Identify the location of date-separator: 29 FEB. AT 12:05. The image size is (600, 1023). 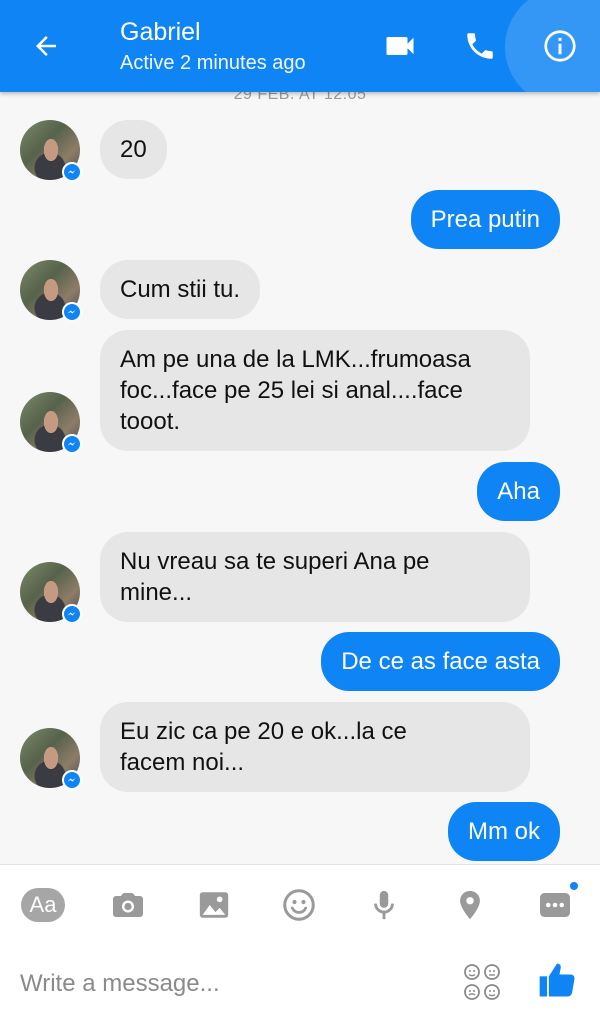
(300, 97).